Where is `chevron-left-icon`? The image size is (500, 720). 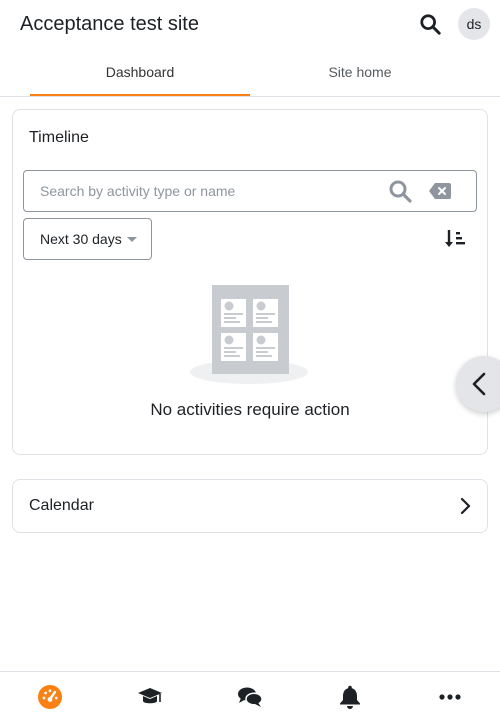
chevron-left-icon is located at coordinates (479, 384).